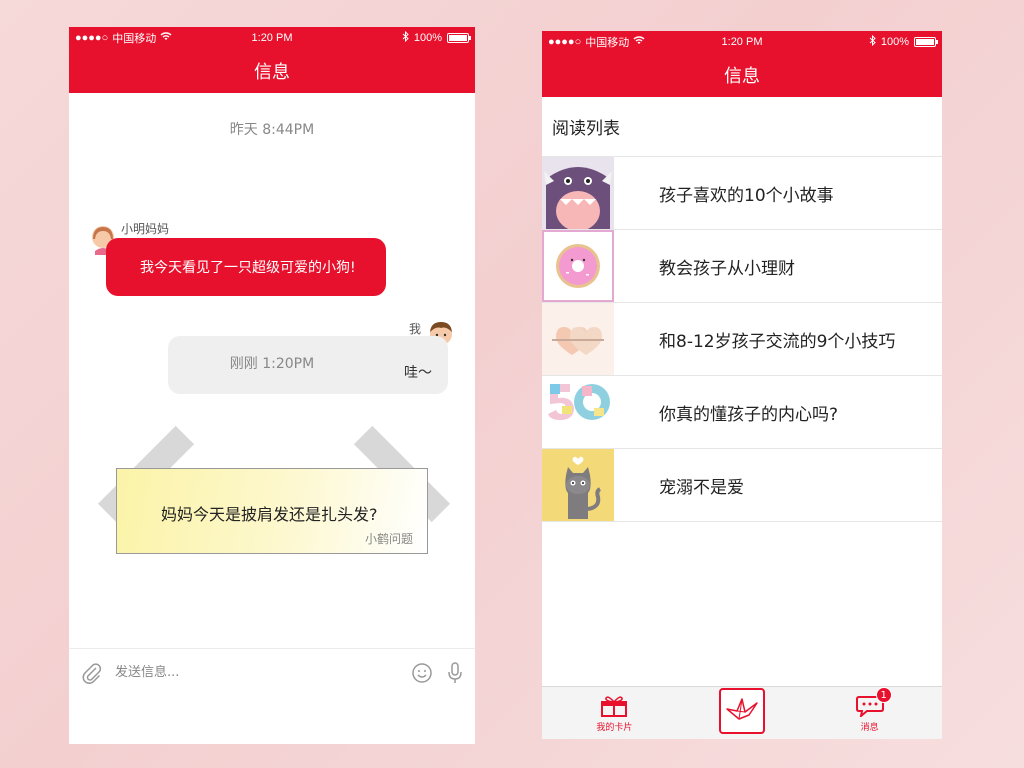  What do you see at coordinates (388, 539) in the screenshot?
I see `note-signature: 小鹤问题` at bounding box center [388, 539].